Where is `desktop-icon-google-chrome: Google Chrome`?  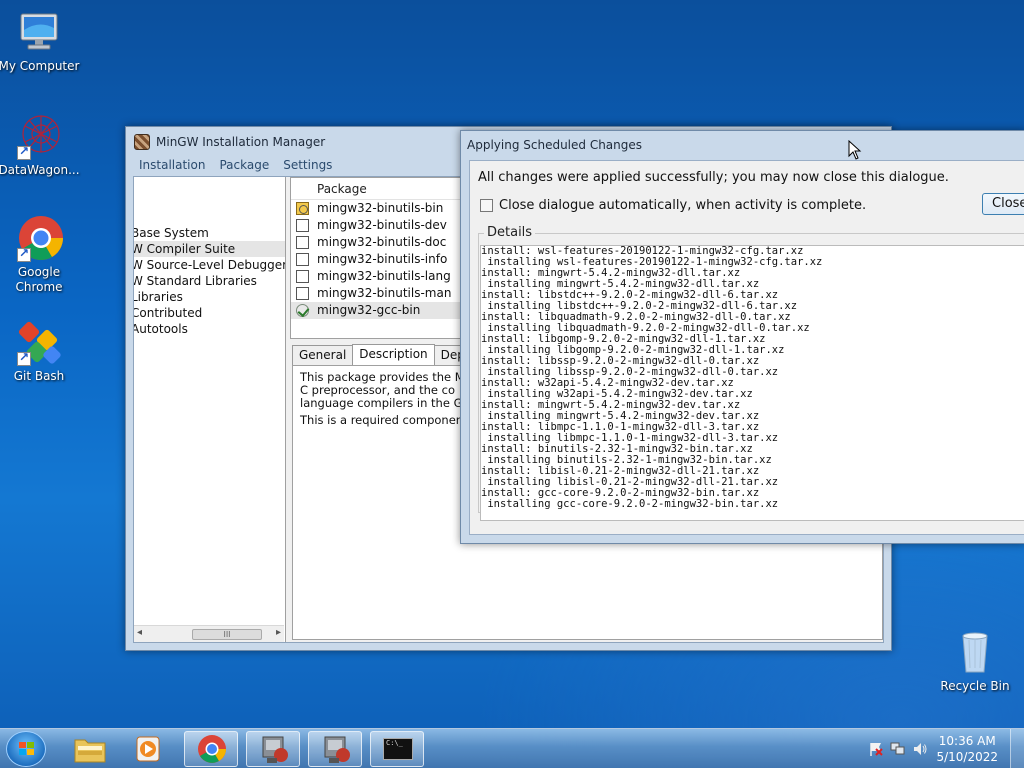 desktop-icon-google-chrome: Google Chrome is located at coordinates (40, 254).